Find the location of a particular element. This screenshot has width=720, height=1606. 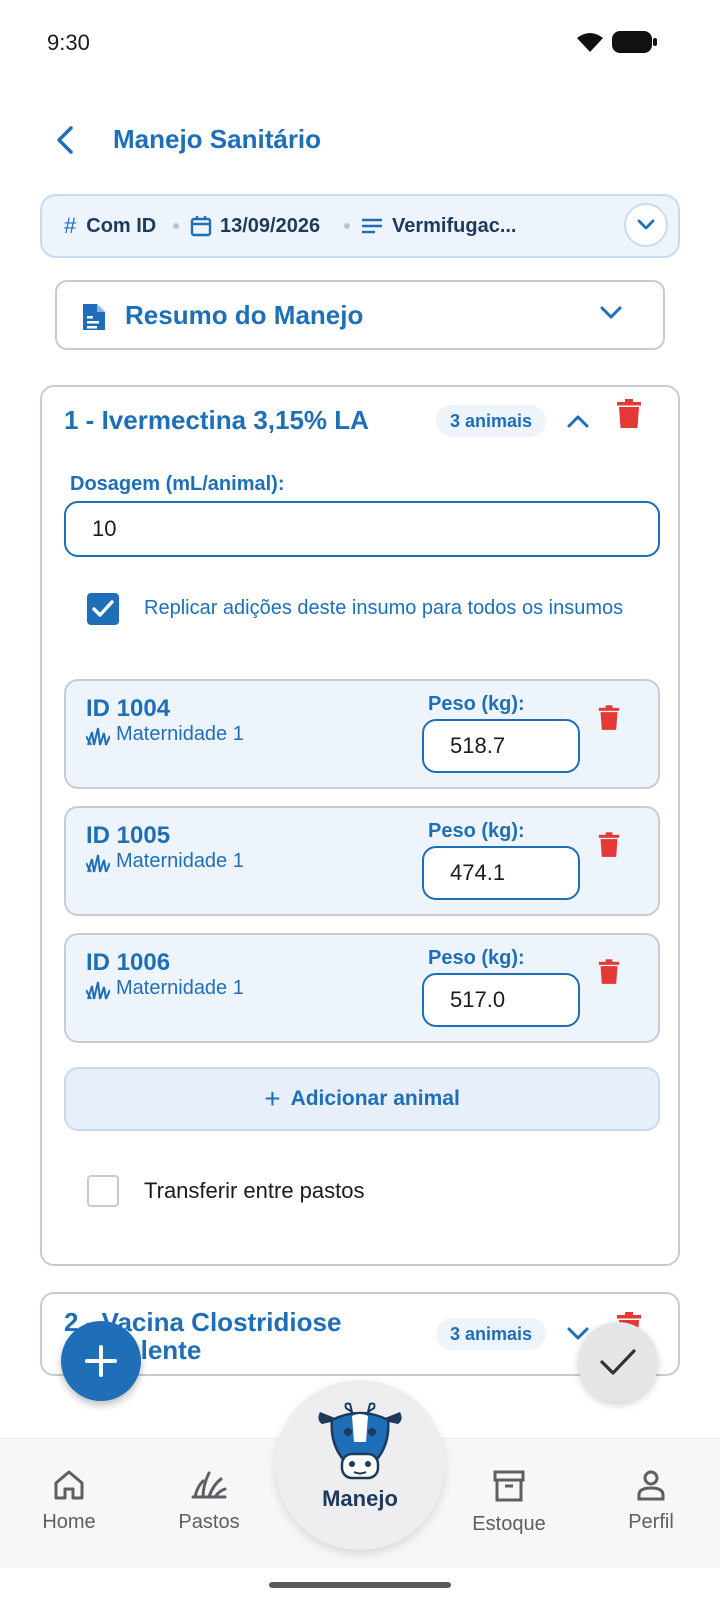

animal-id: ID 1006 is located at coordinates (128, 962).